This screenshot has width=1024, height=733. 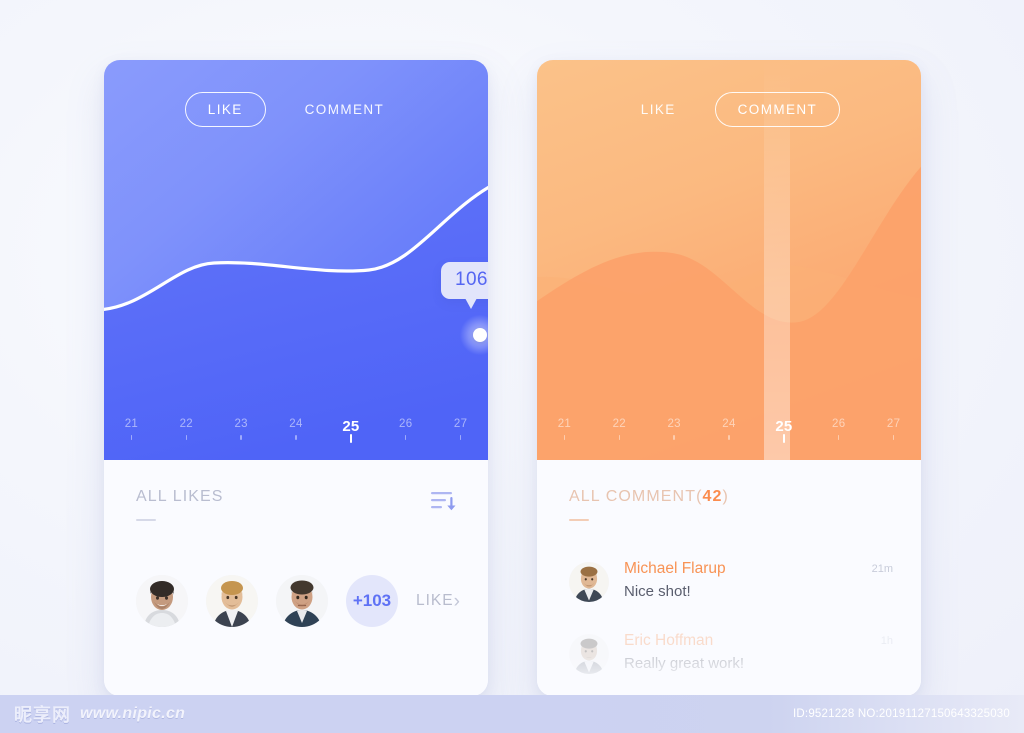 I want to click on likes-panel: ALL LIKES +103 LIKE ›, so click(x=296, y=578).